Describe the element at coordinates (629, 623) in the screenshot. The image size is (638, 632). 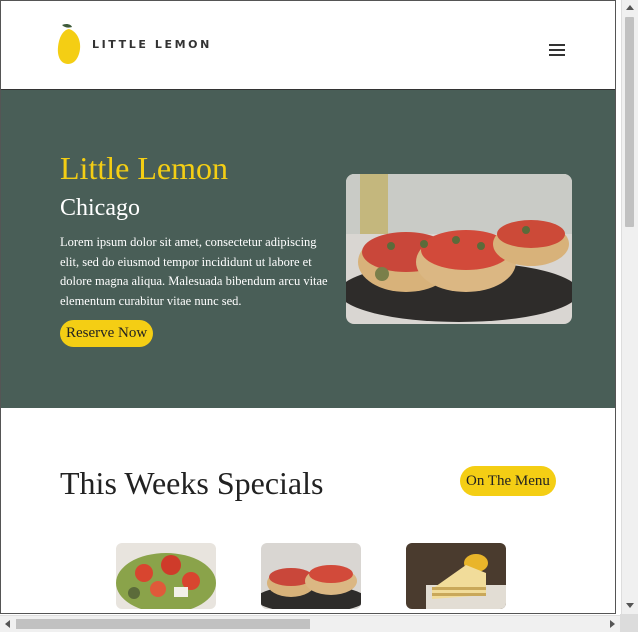
I see `scrollbar-corner` at that location.